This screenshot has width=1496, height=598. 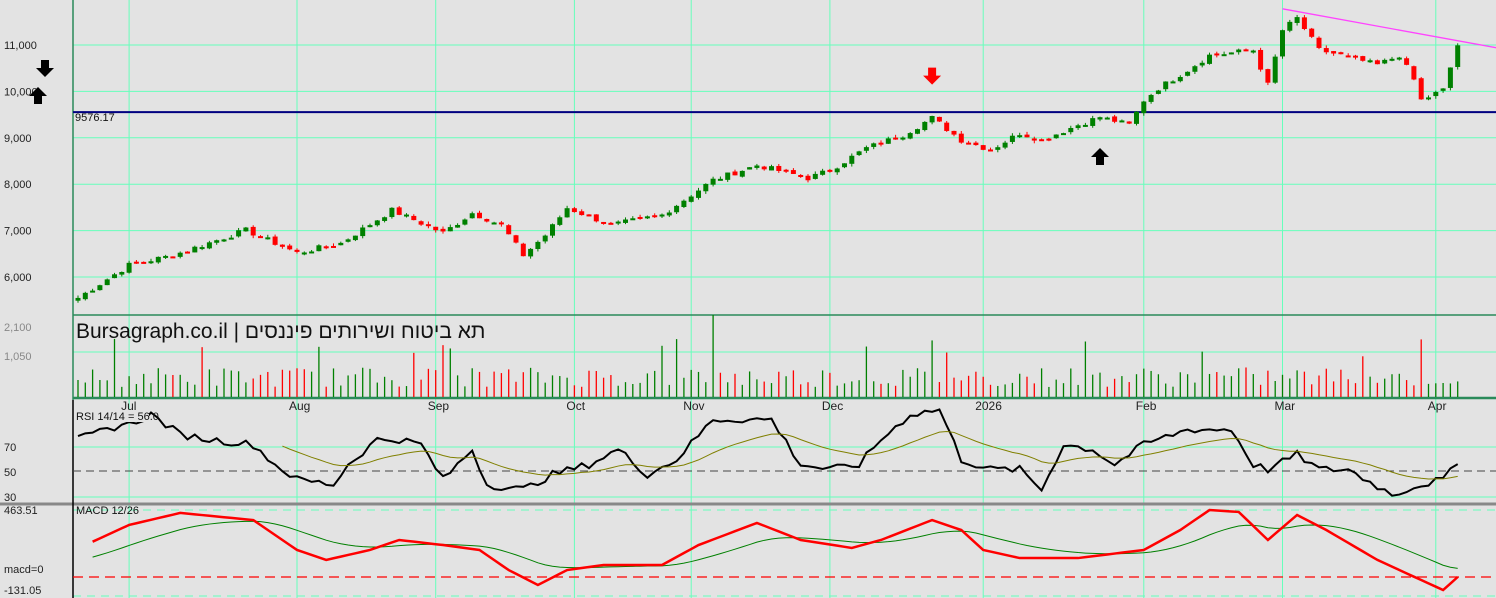 I want to click on month-label: Sep, so click(x=439, y=406).